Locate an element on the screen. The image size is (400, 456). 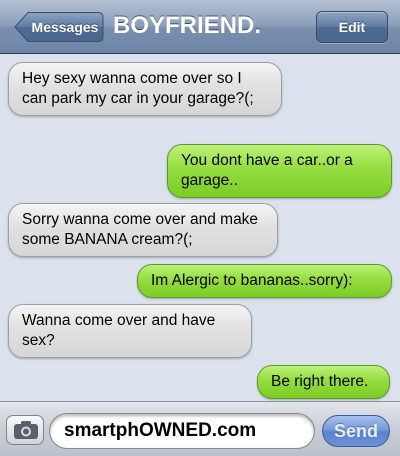
camera-button is located at coordinates (25, 430).